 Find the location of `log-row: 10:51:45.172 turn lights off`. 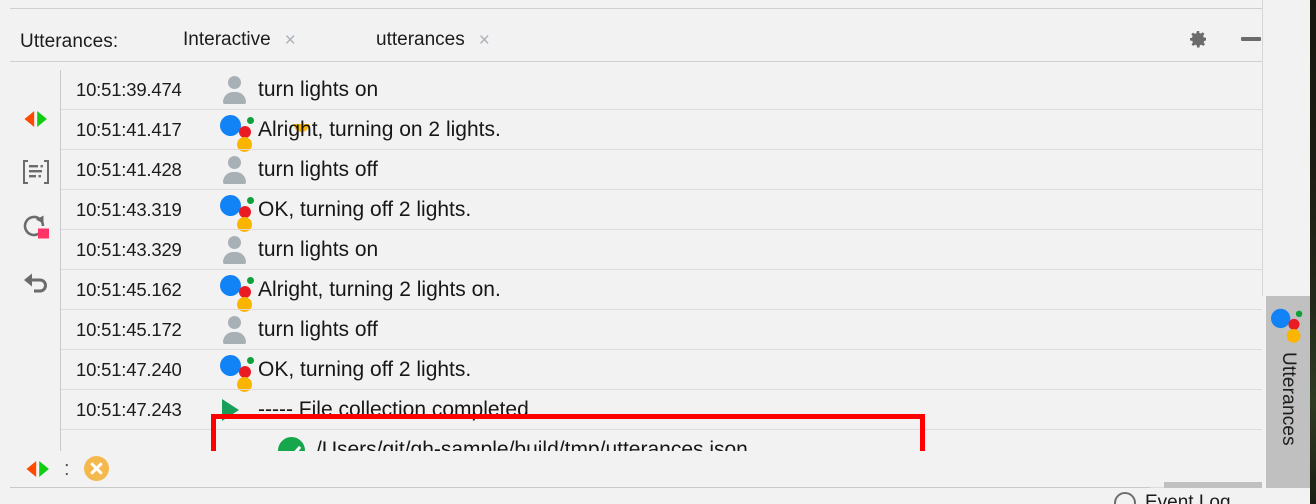

log-row: 10:51:45.172 turn lights off is located at coordinates (661, 330).